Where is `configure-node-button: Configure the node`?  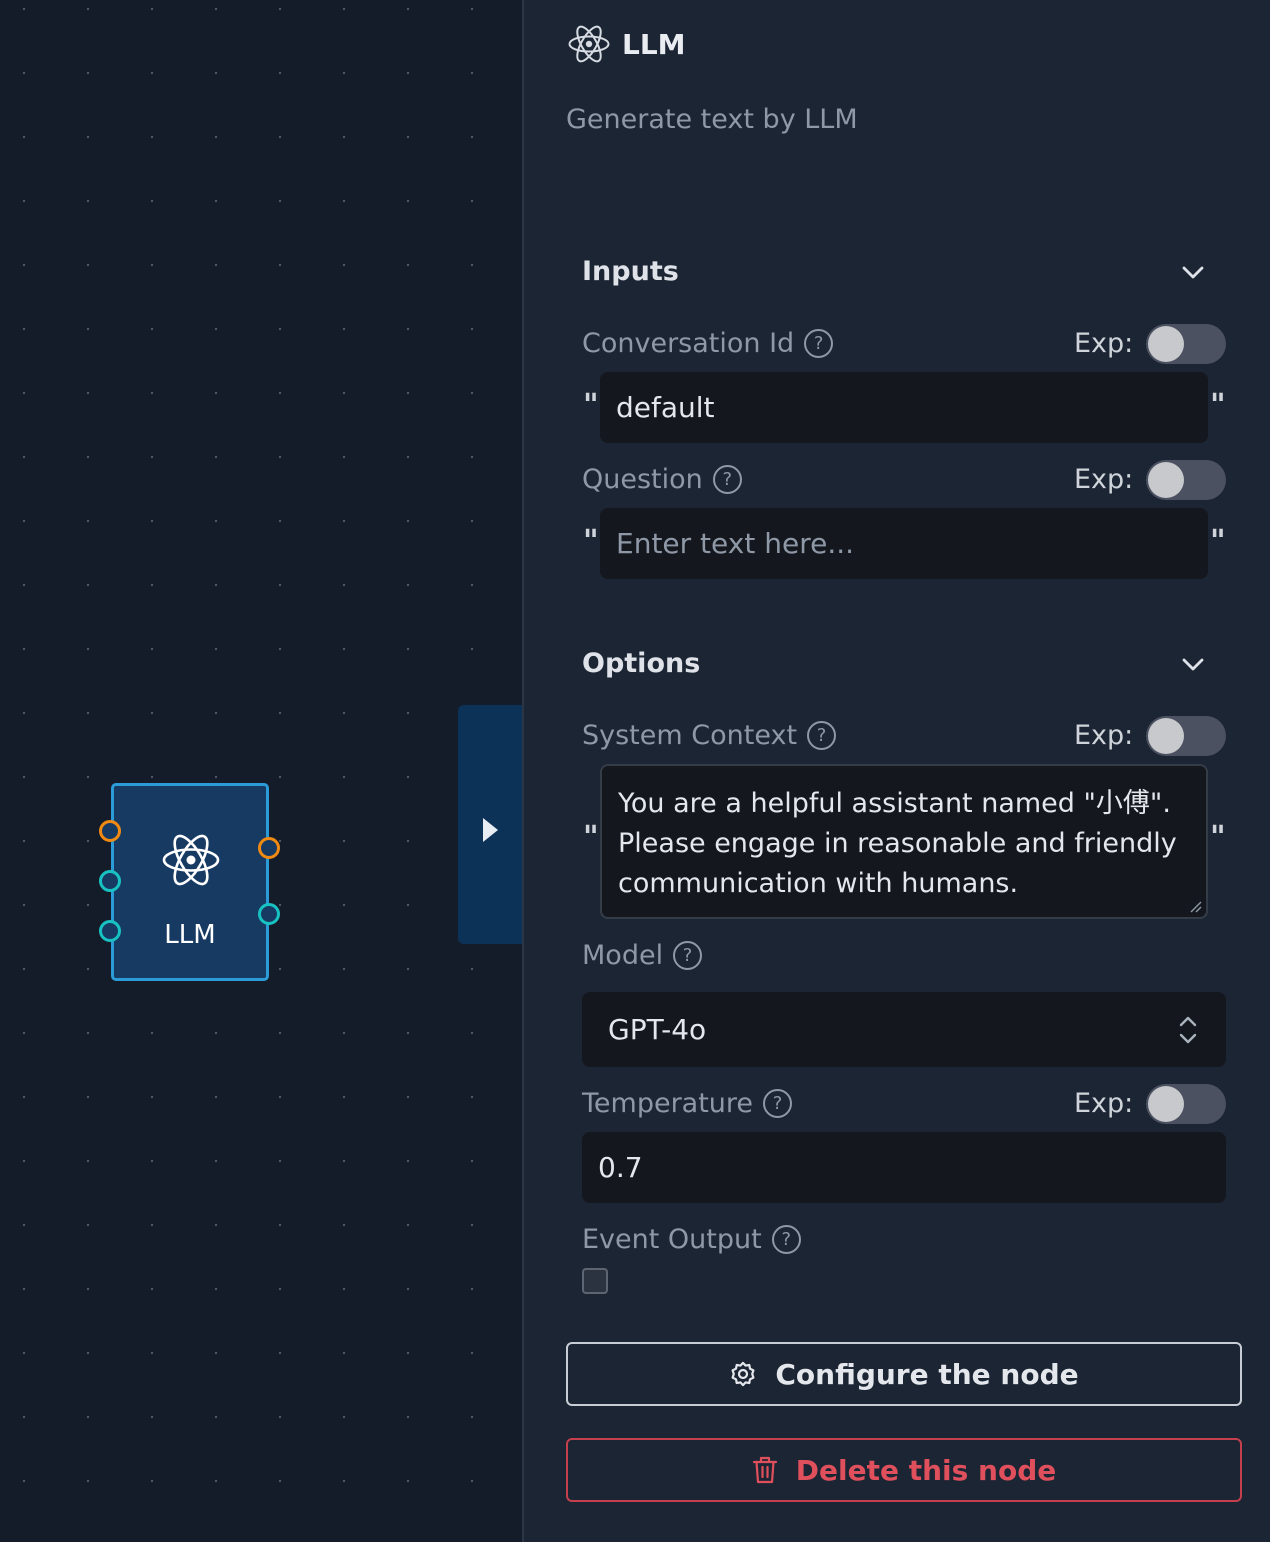
configure-node-button: Configure the node is located at coordinates (904, 1374).